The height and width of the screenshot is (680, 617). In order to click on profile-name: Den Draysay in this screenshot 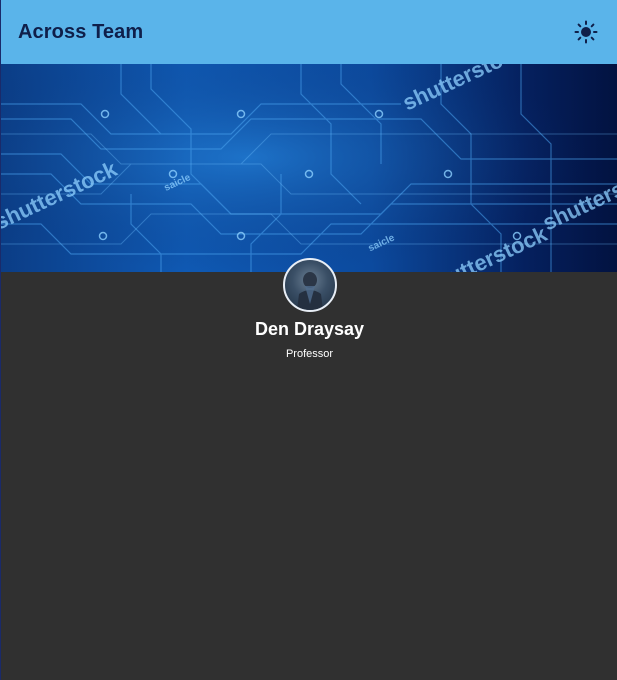, I will do `click(309, 329)`.